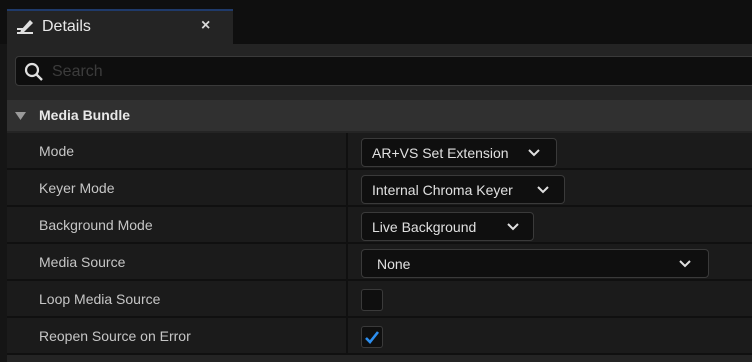  What do you see at coordinates (397, 72) in the screenshot?
I see `search-input` at bounding box center [397, 72].